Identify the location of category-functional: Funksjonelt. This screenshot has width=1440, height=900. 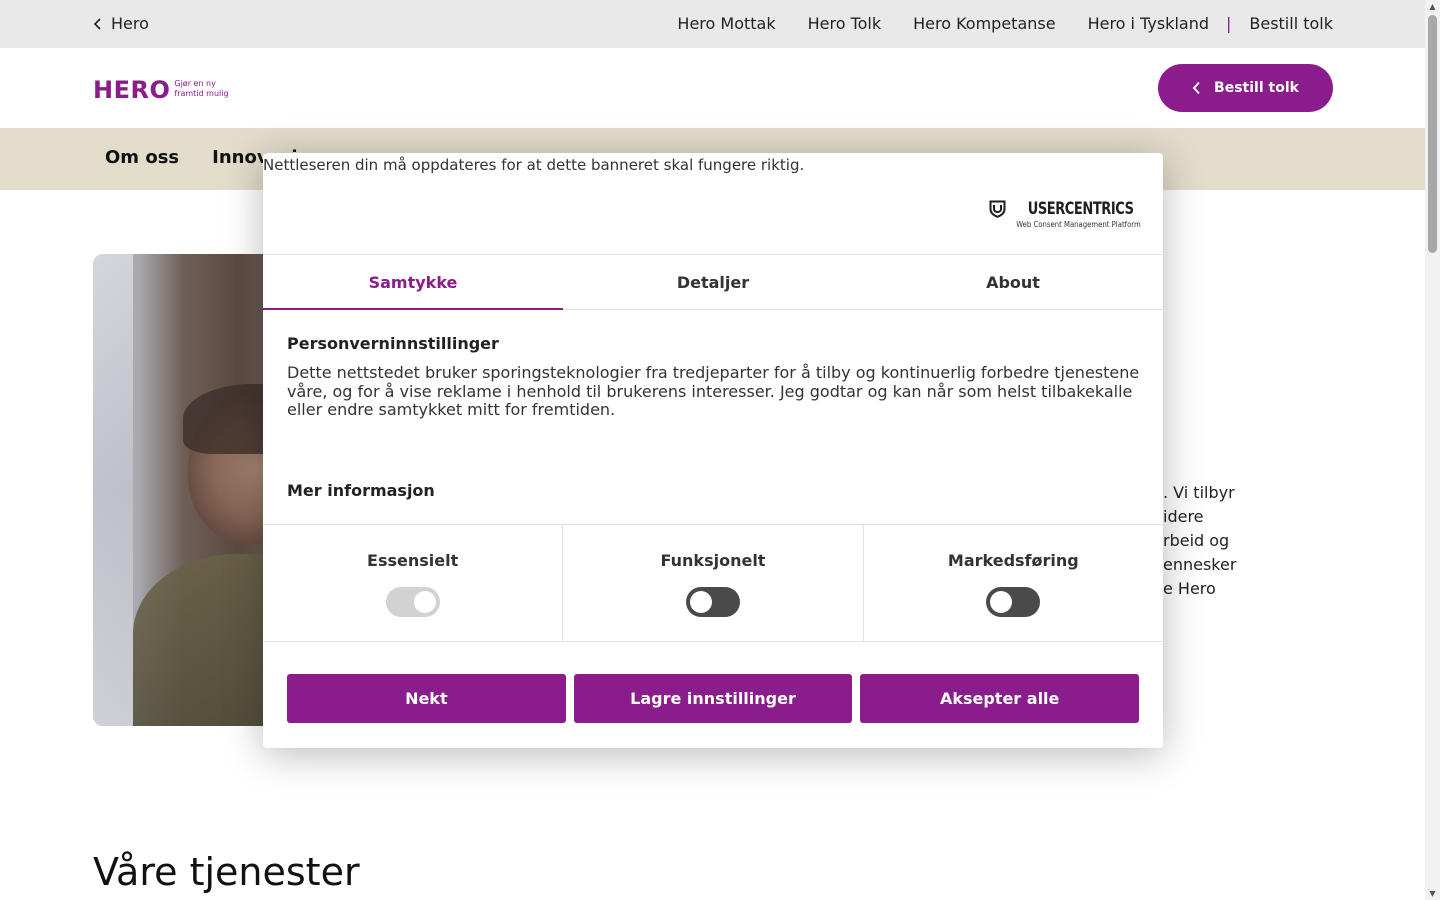
(712, 583).